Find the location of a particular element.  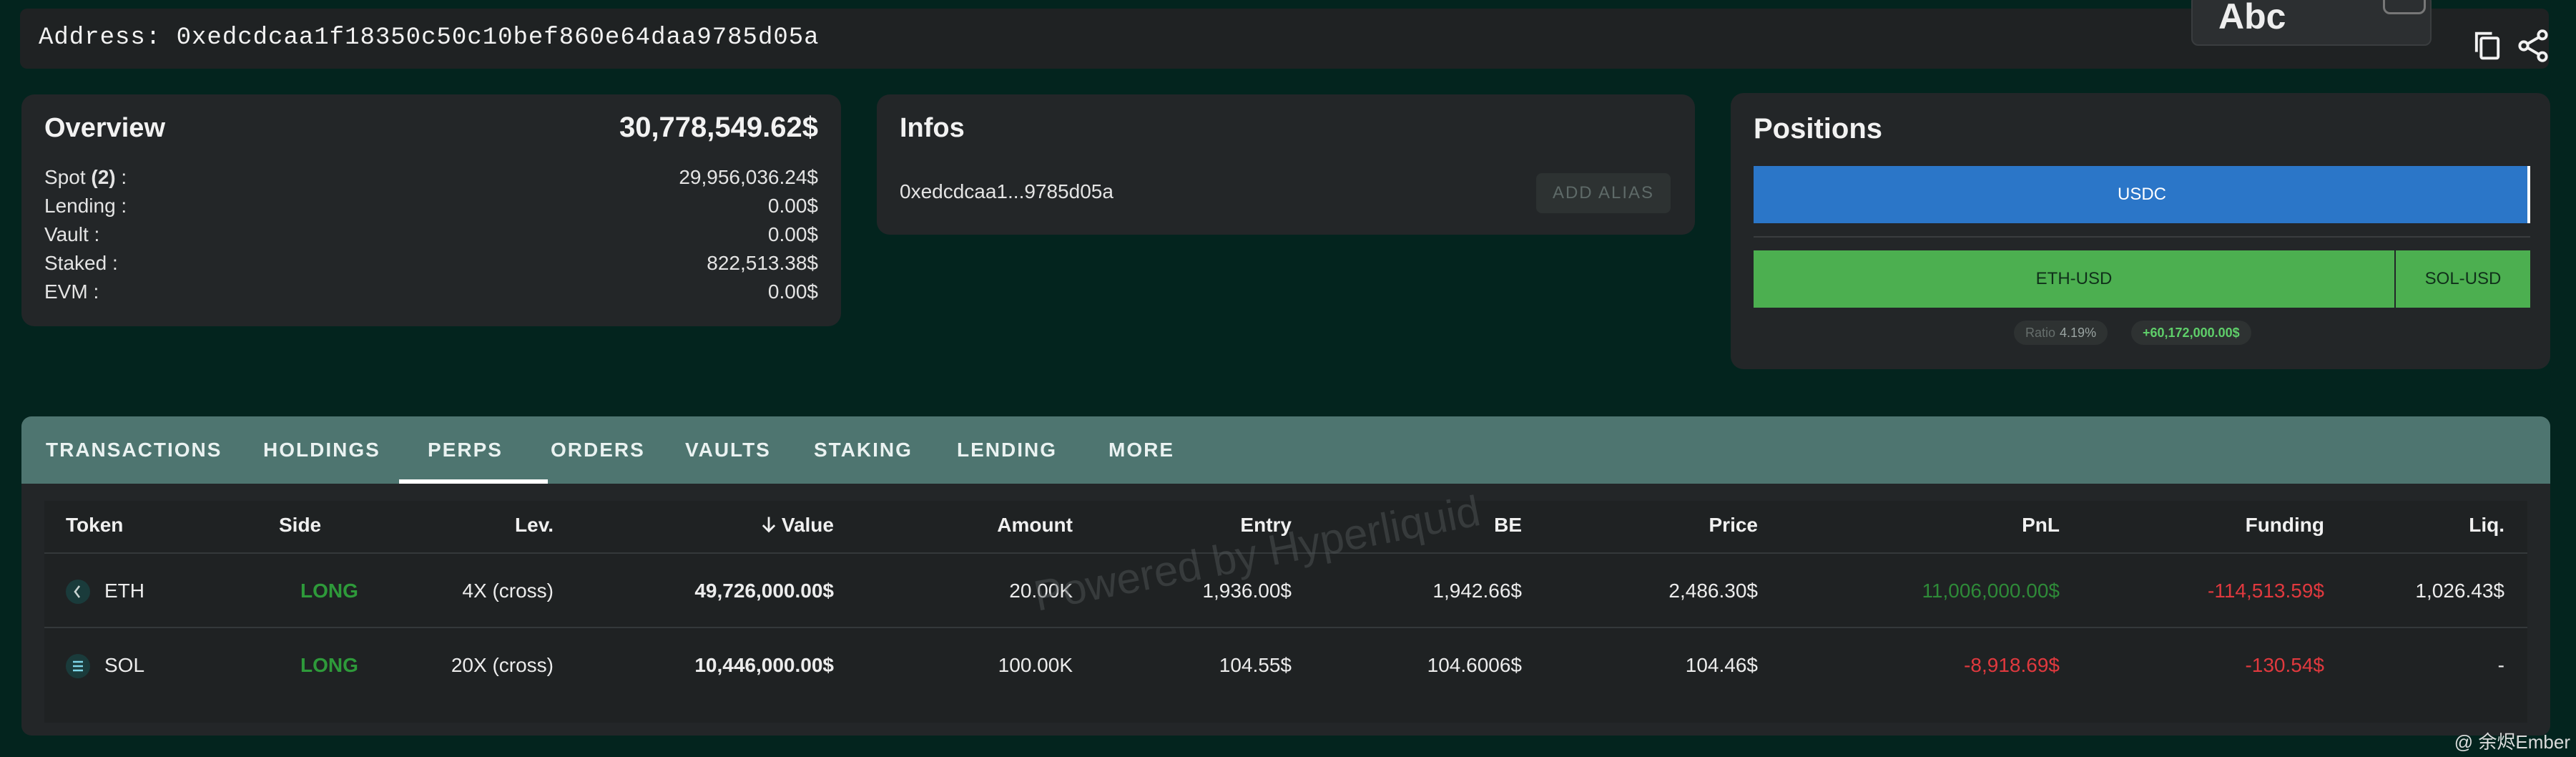

lending-label: Lending : is located at coordinates (85, 206).